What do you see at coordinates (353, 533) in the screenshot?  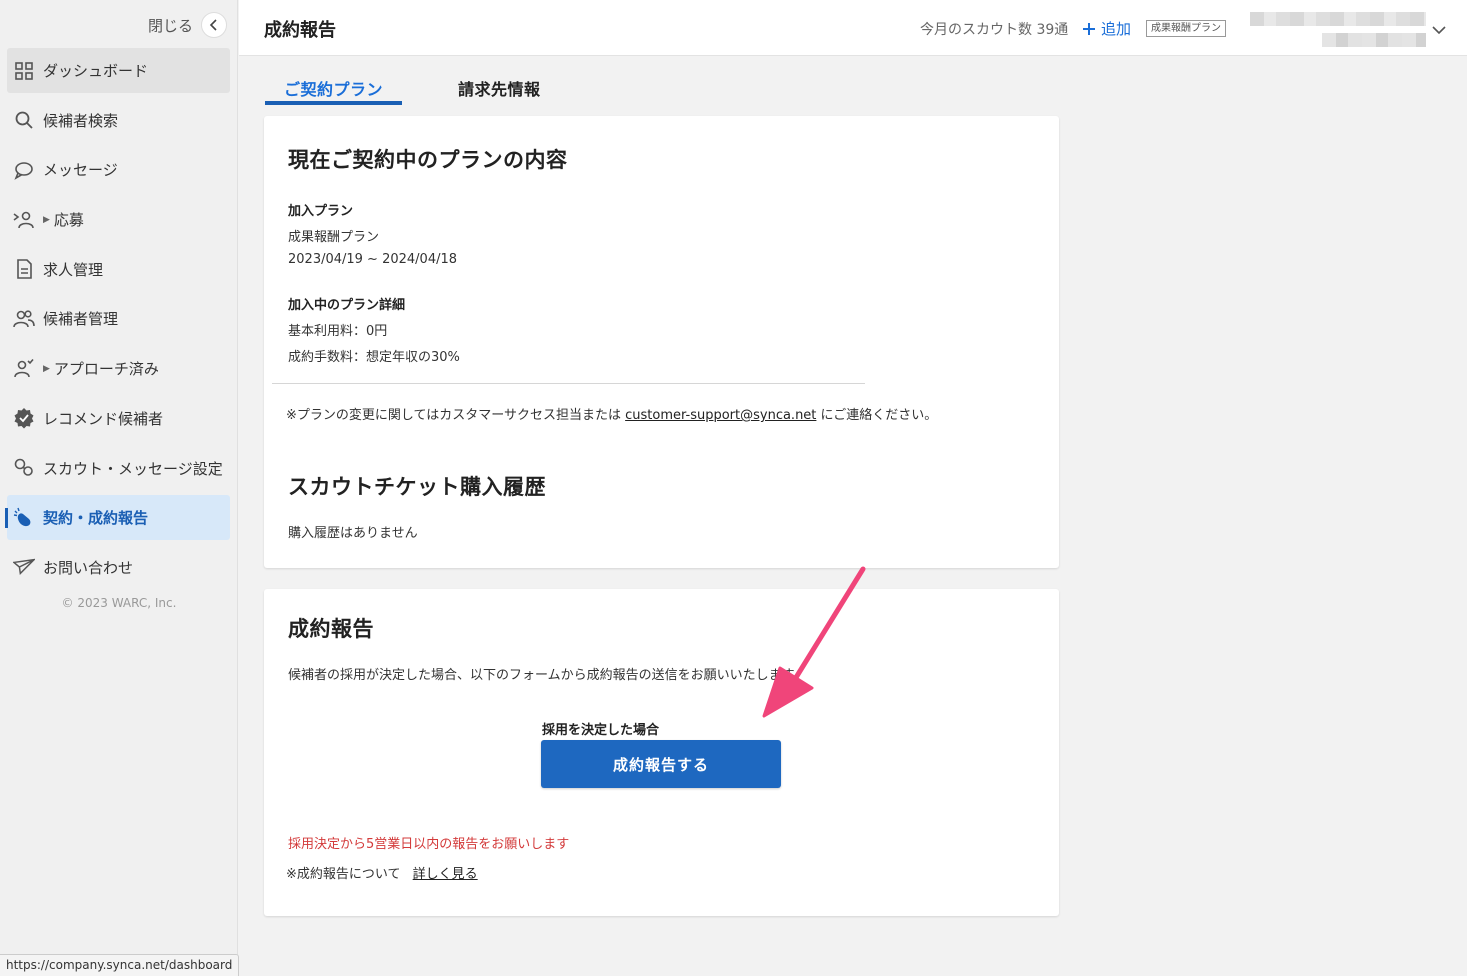 I see `ticket-history-empty: 購入履歴はありません` at bounding box center [353, 533].